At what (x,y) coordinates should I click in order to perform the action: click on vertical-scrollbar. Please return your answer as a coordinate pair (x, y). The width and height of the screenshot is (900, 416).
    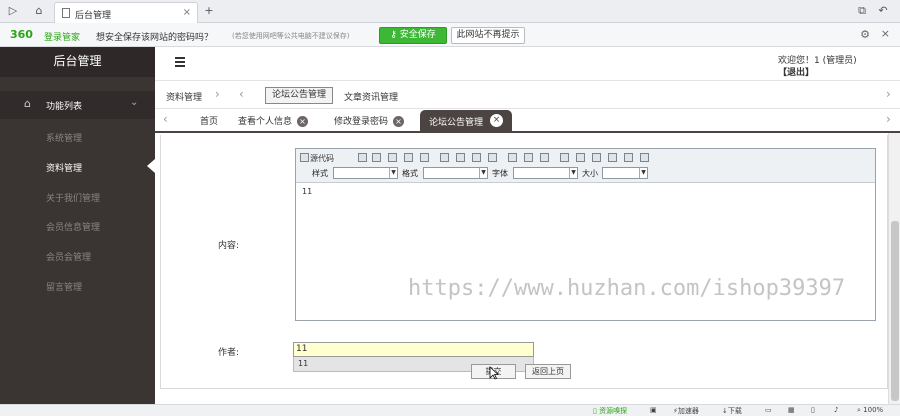
    Looking at the image, I should click on (894, 268).